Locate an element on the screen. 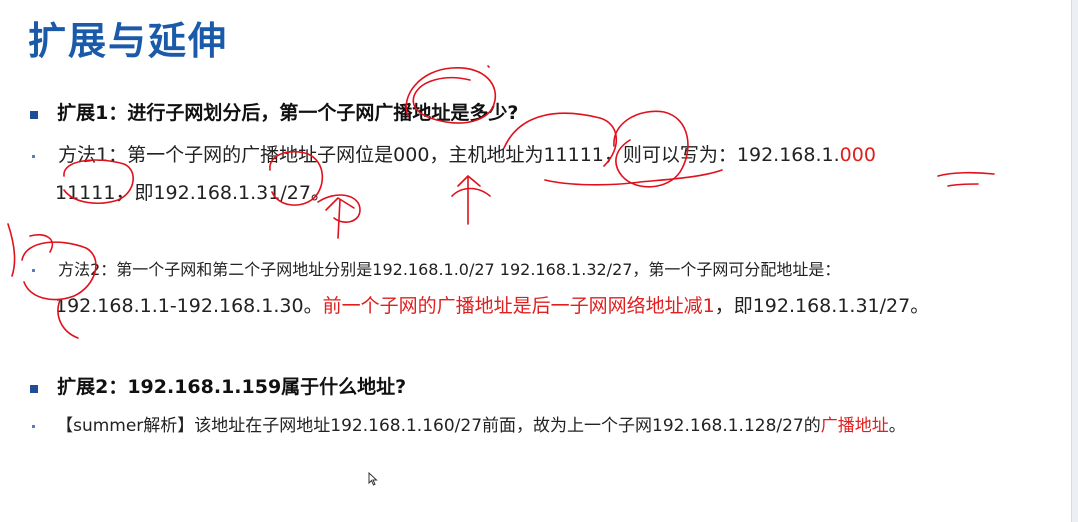  method2-result: ，即192.168.1.31/27。 is located at coordinates (822, 306).